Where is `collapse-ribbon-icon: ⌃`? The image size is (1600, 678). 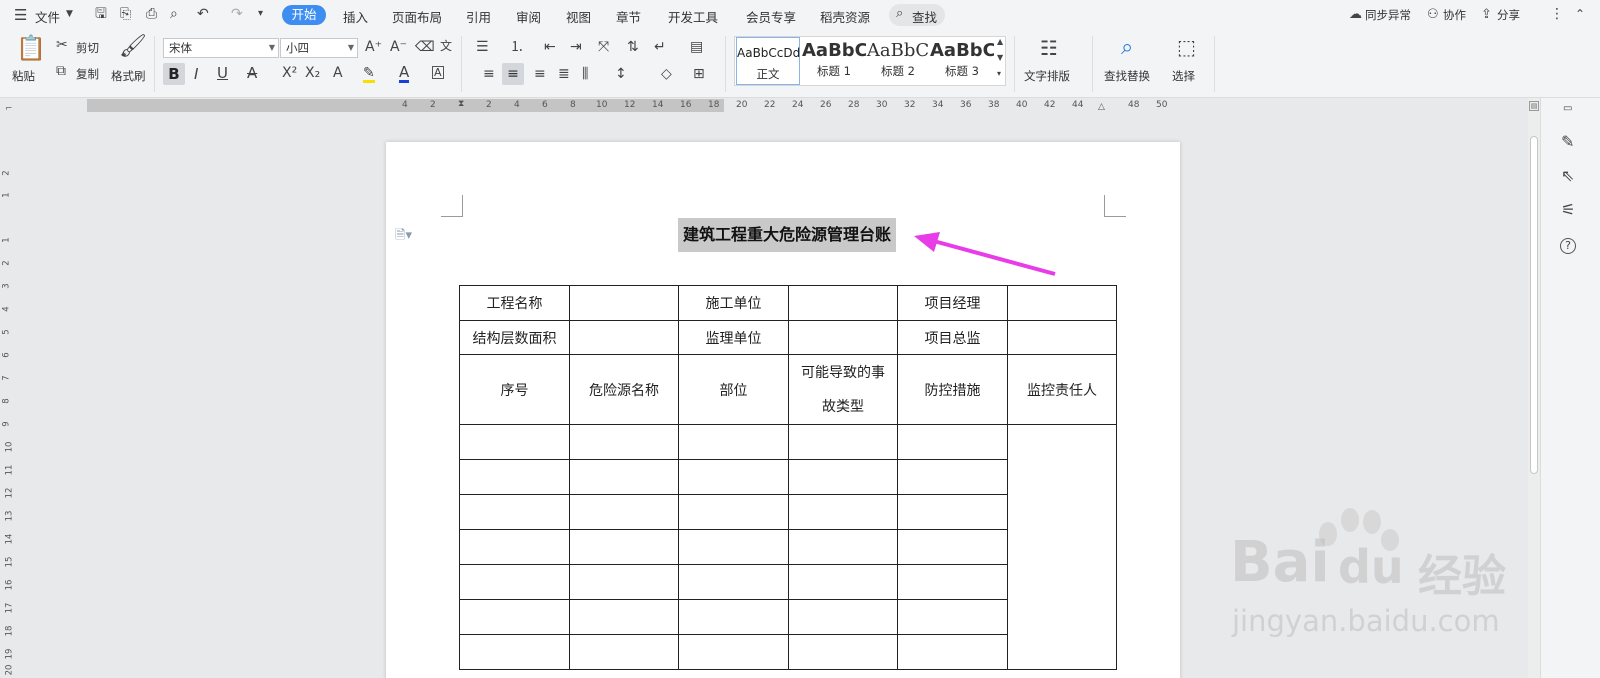 collapse-ribbon-icon: ⌃ is located at coordinates (1580, 14).